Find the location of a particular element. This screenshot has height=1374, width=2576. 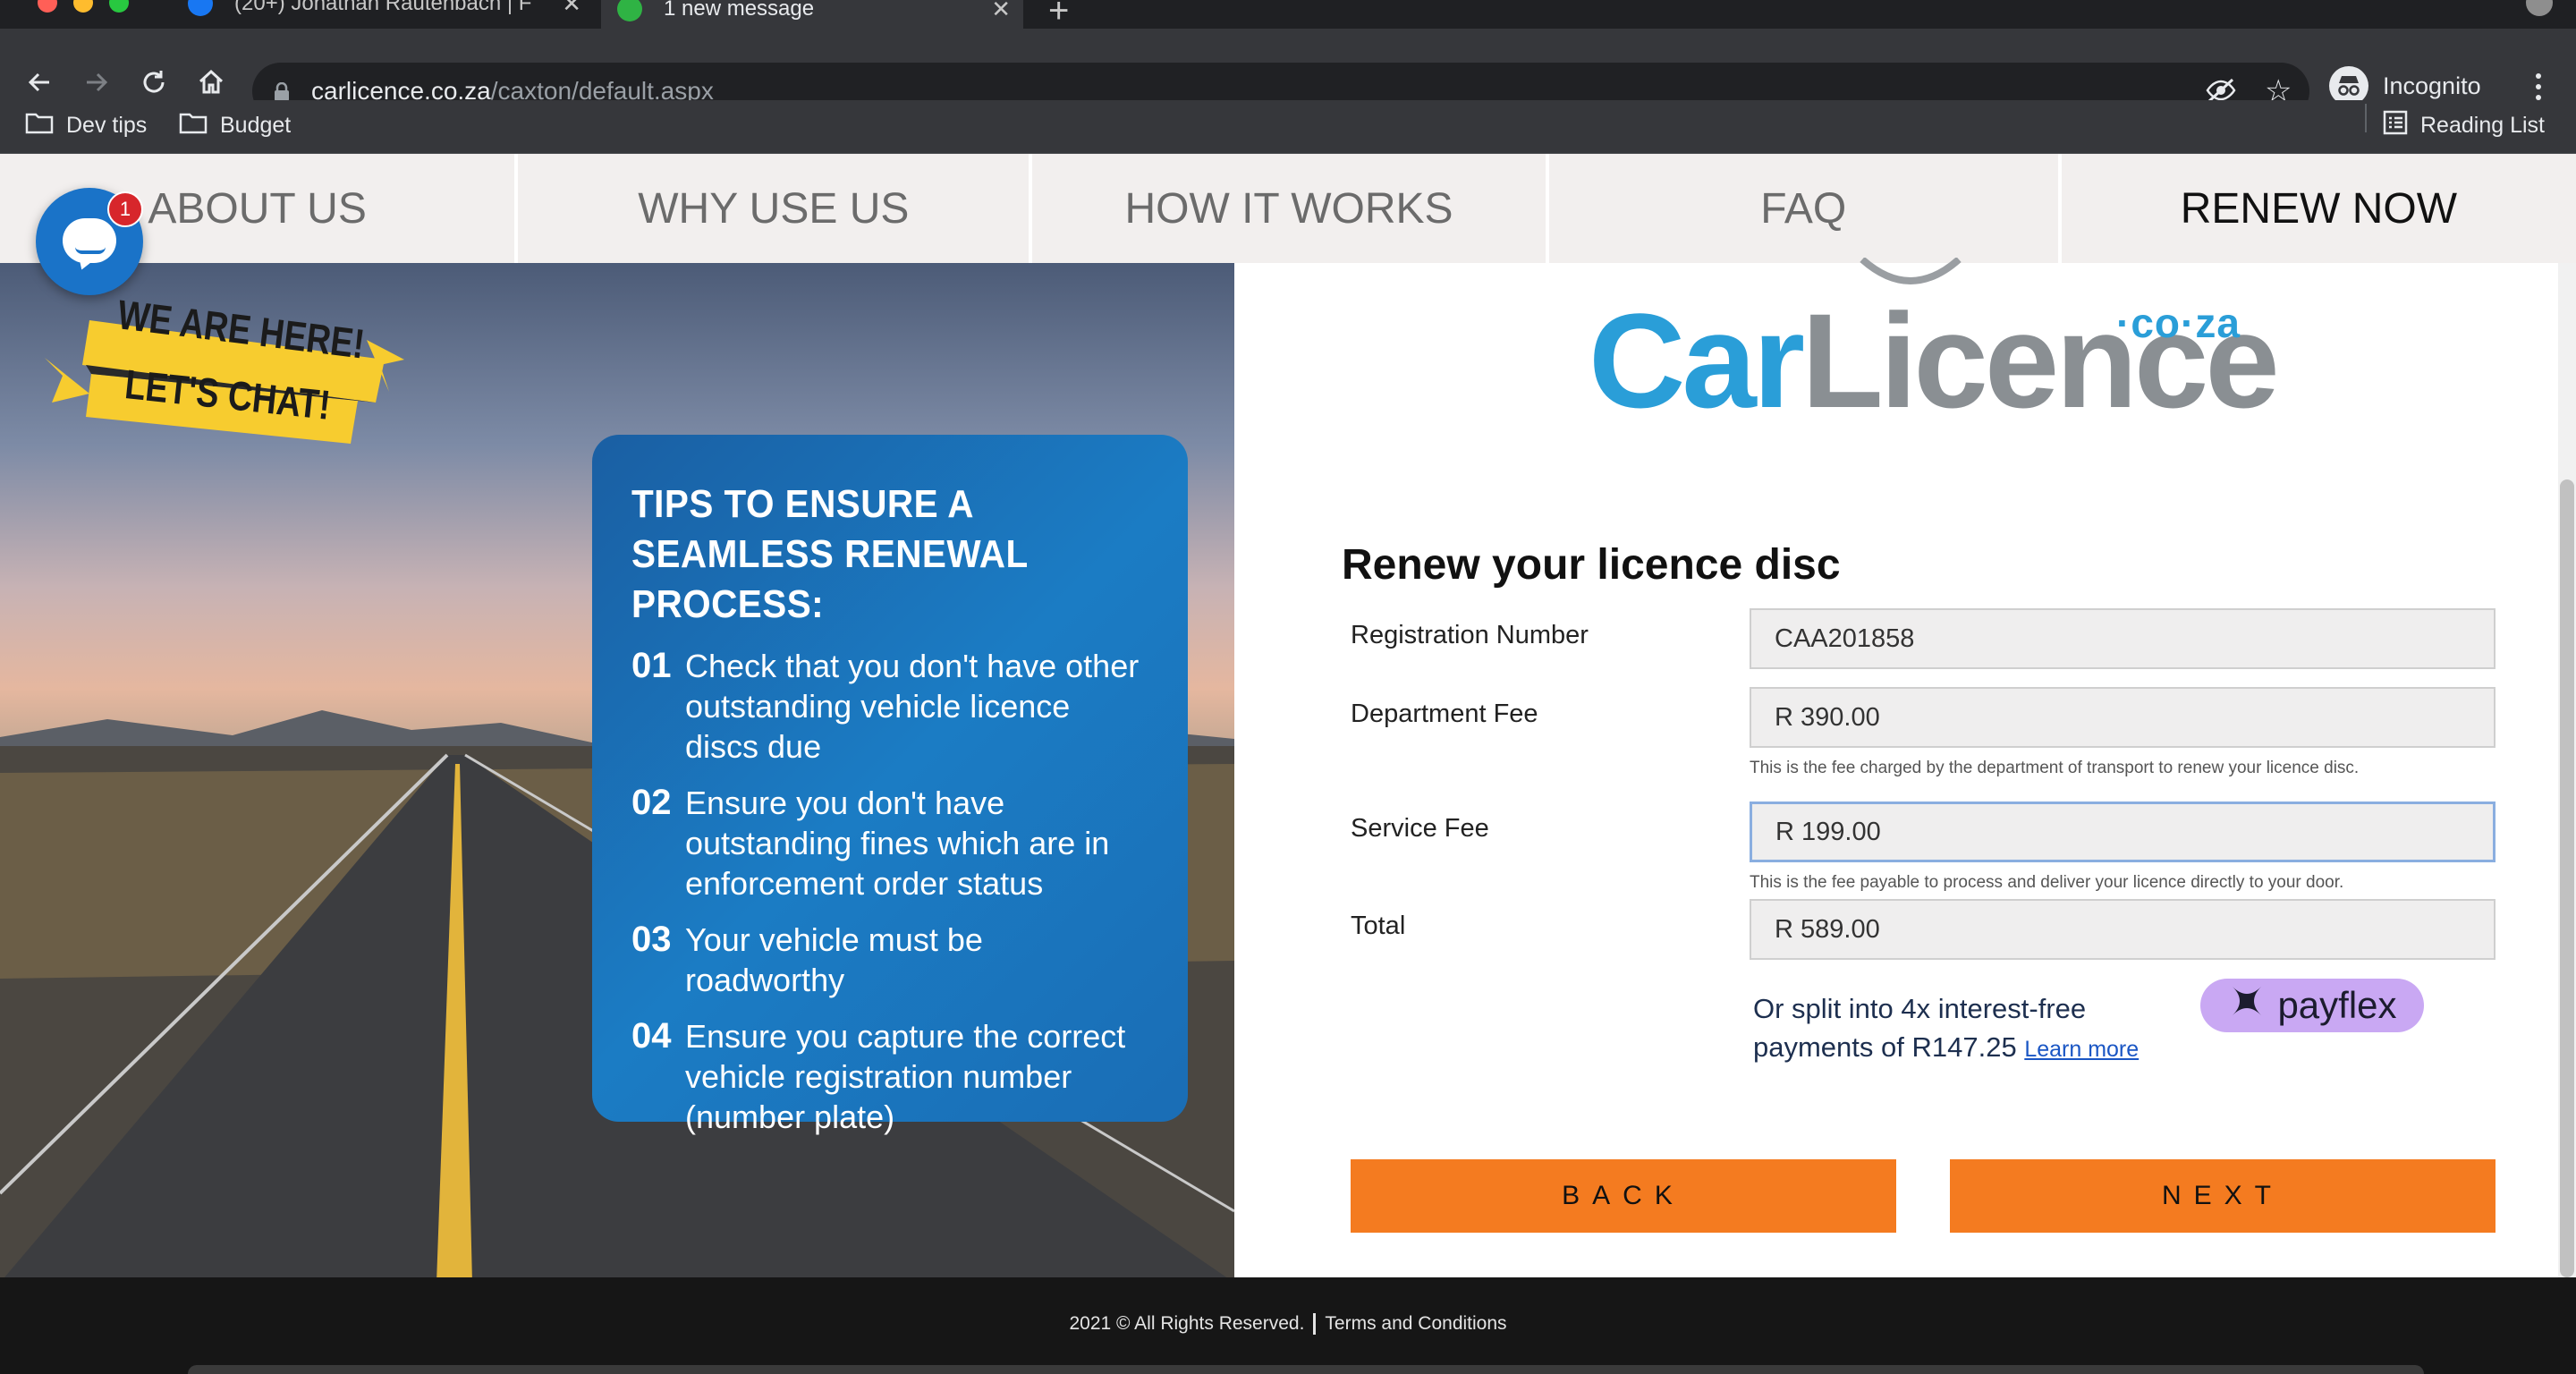

browser-tab-facebook: (20+) Jonathan Rautenbach | F ✕ is located at coordinates (388, 9).